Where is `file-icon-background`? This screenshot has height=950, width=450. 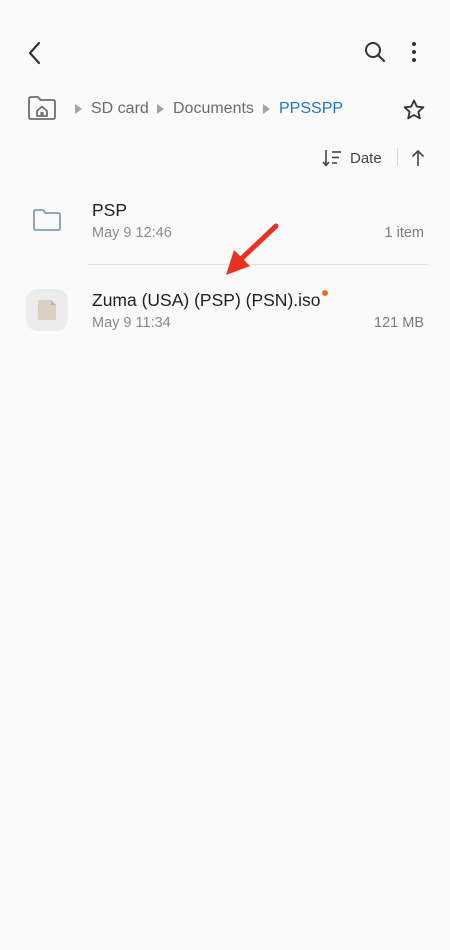
file-icon-background is located at coordinates (47, 310).